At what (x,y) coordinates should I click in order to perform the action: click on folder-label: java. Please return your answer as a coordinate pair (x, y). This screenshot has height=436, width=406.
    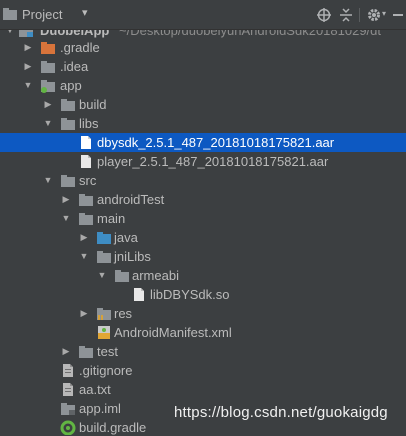
    Looking at the image, I should click on (126, 237).